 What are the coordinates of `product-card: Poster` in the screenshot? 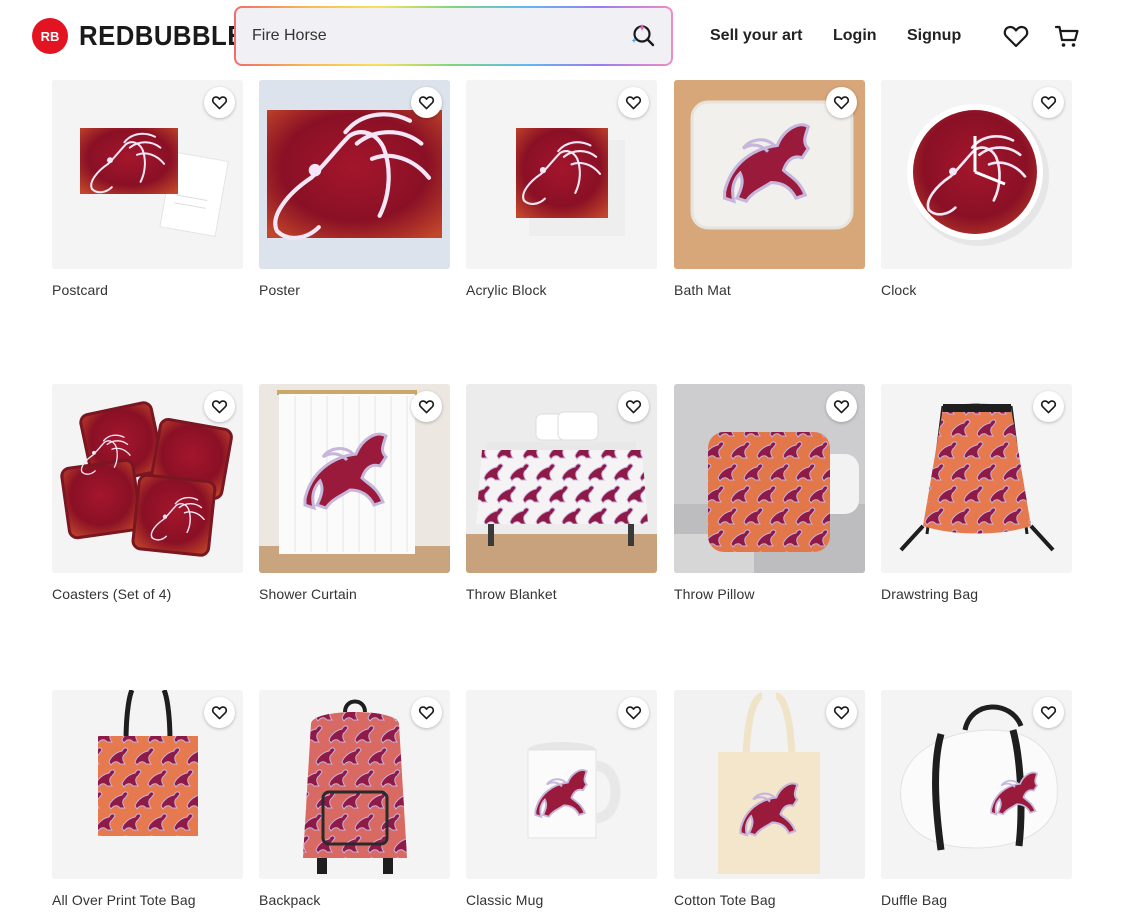 It's located at (354, 189).